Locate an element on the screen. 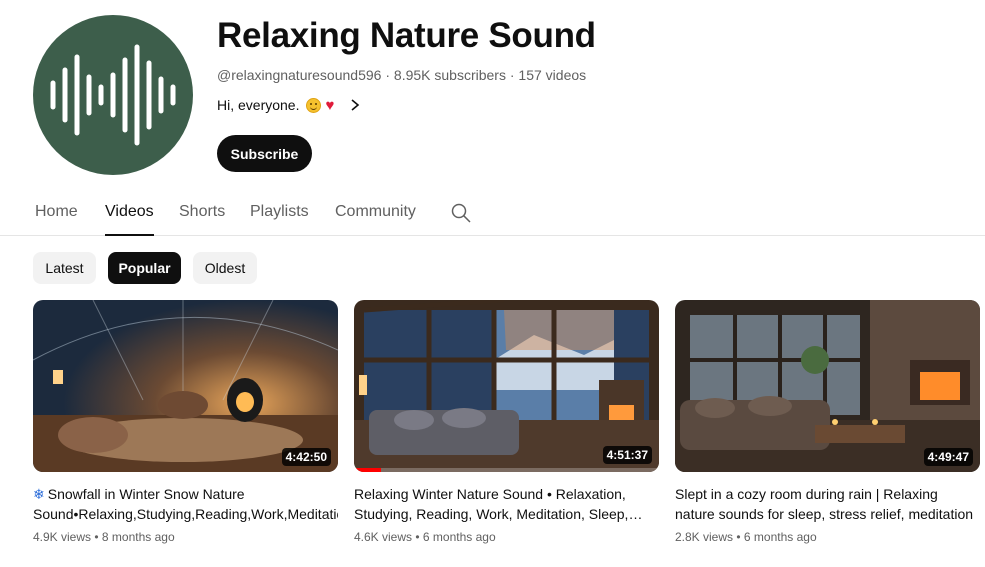  subscribe-button: Subscribe is located at coordinates (264, 153).